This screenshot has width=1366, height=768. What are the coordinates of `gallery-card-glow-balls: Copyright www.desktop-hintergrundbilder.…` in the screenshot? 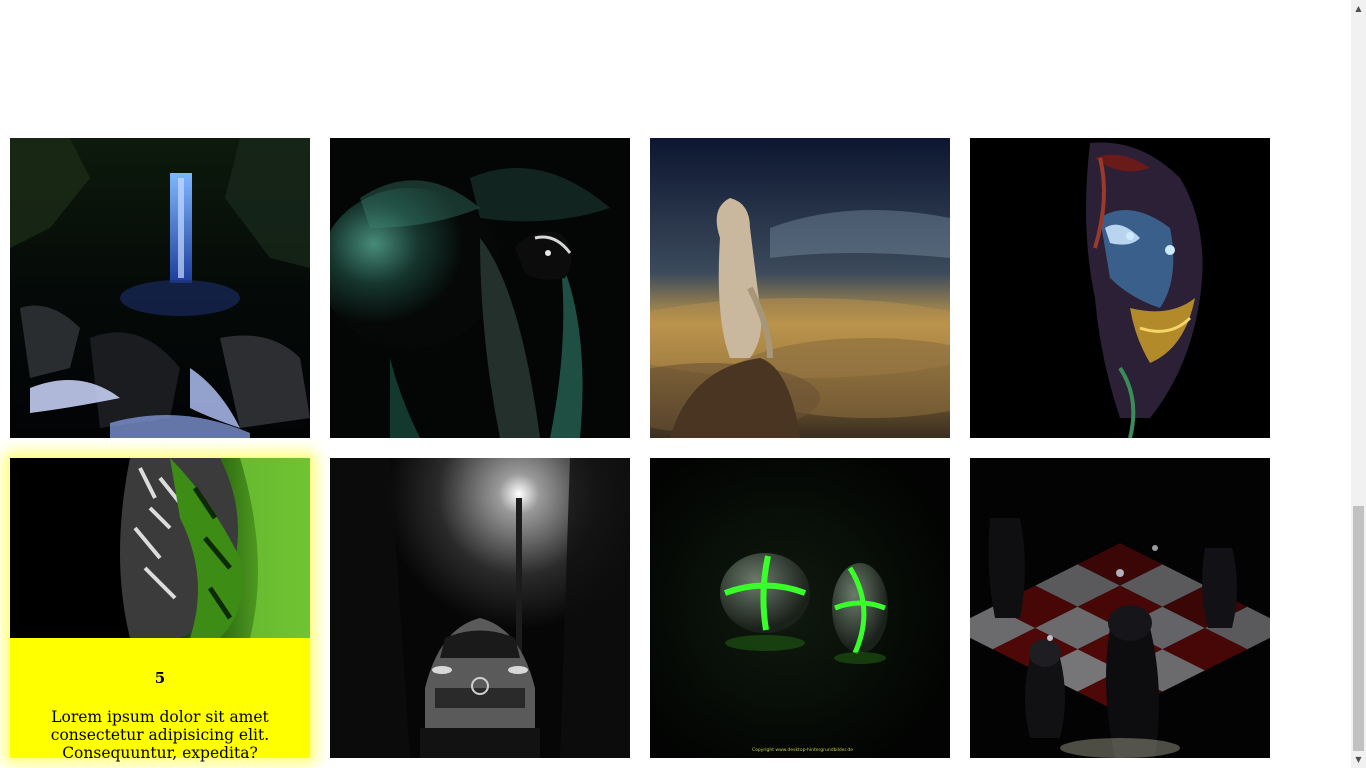 It's located at (800, 608).